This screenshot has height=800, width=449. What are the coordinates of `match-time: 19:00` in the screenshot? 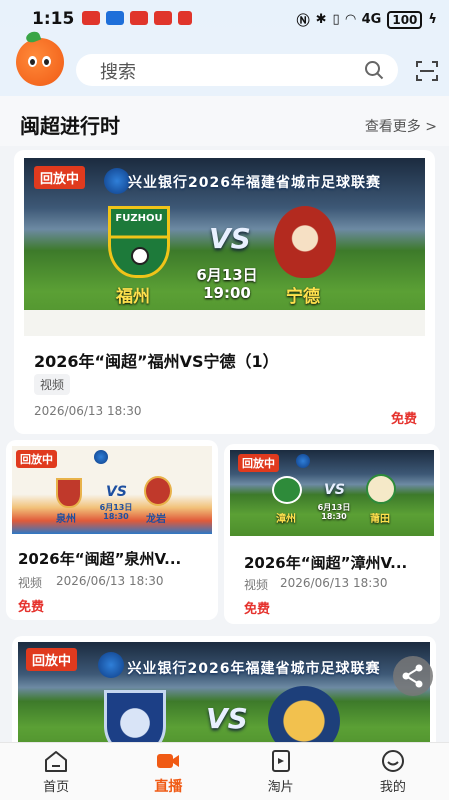 It's located at (227, 293).